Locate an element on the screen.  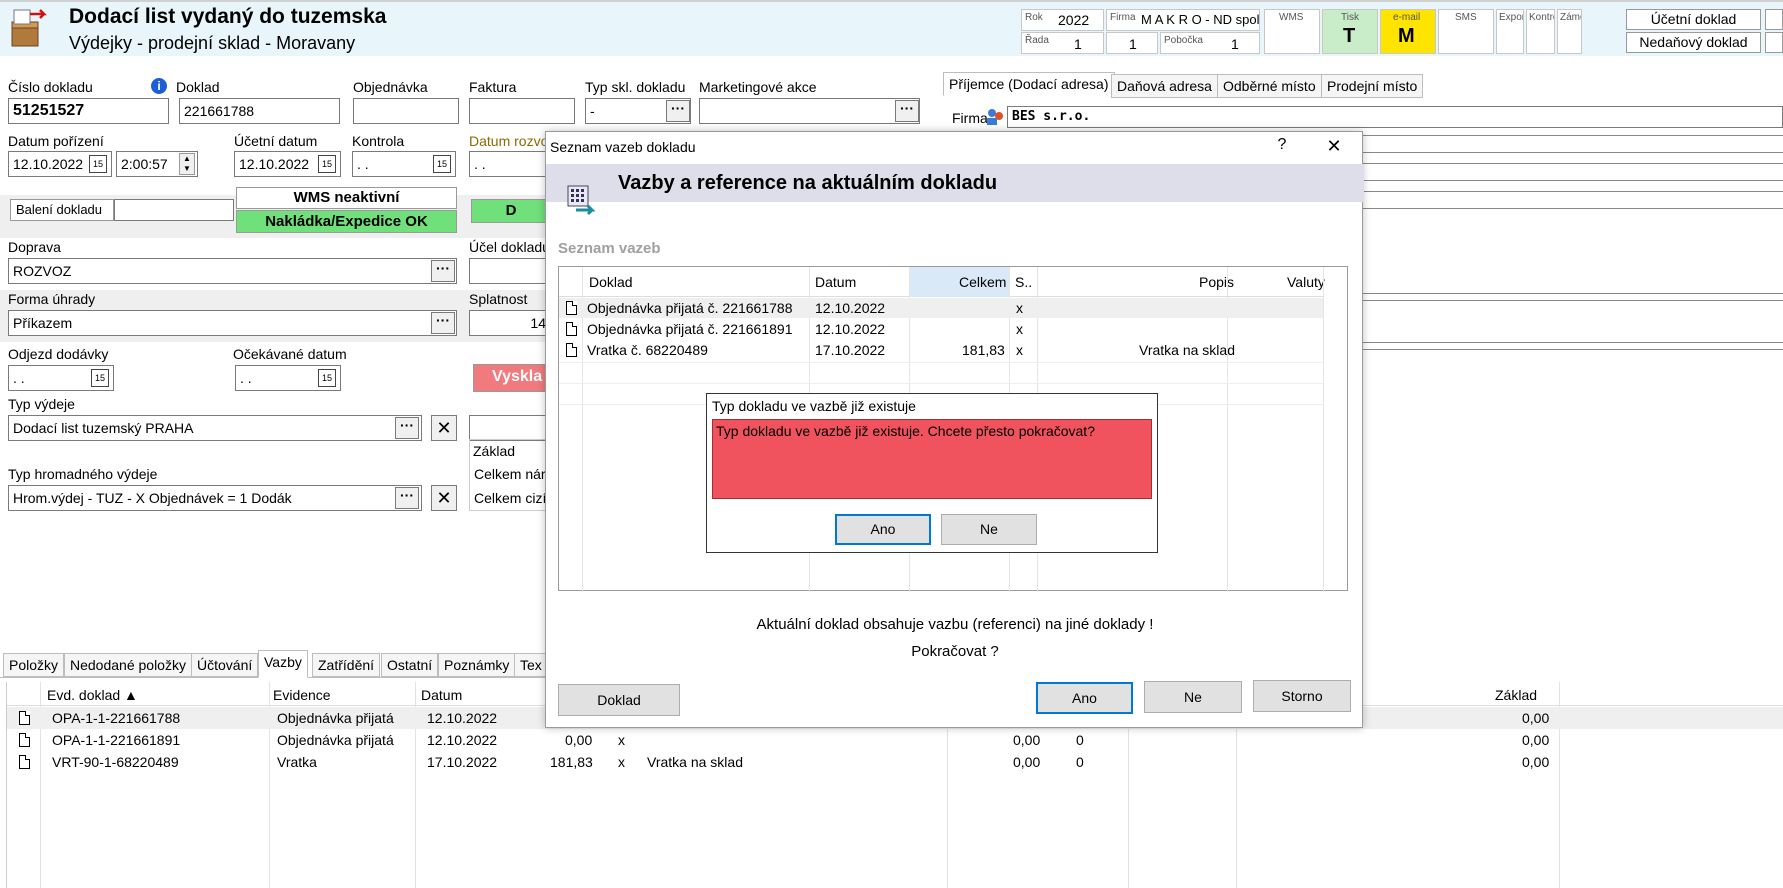
baleni-field is located at coordinates (174, 210).